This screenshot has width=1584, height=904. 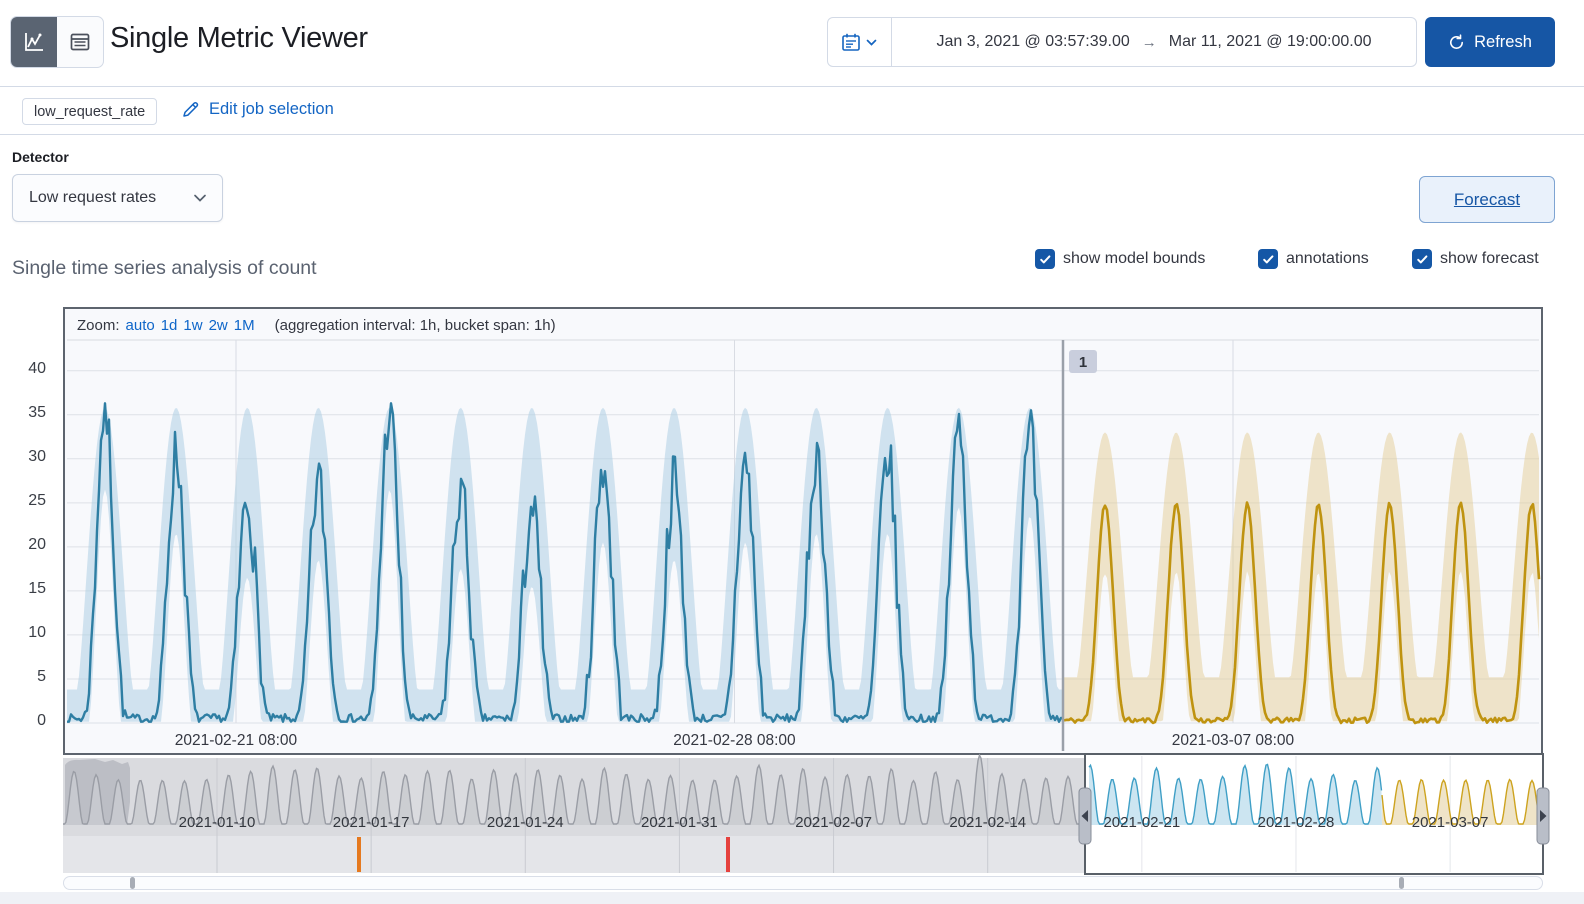 What do you see at coordinates (41, 720) in the screenshot?
I see `y-axis-tick-label: 0` at bounding box center [41, 720].